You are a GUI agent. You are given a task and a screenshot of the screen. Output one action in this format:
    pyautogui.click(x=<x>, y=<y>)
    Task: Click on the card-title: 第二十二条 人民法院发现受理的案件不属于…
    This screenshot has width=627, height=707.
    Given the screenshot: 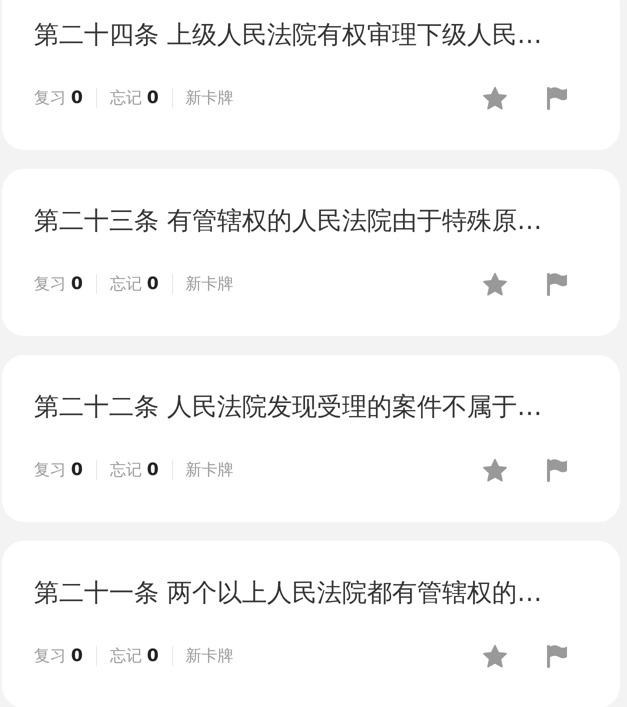 What is the action you would take?
    pyautogui.click(x=288, y=407)
    